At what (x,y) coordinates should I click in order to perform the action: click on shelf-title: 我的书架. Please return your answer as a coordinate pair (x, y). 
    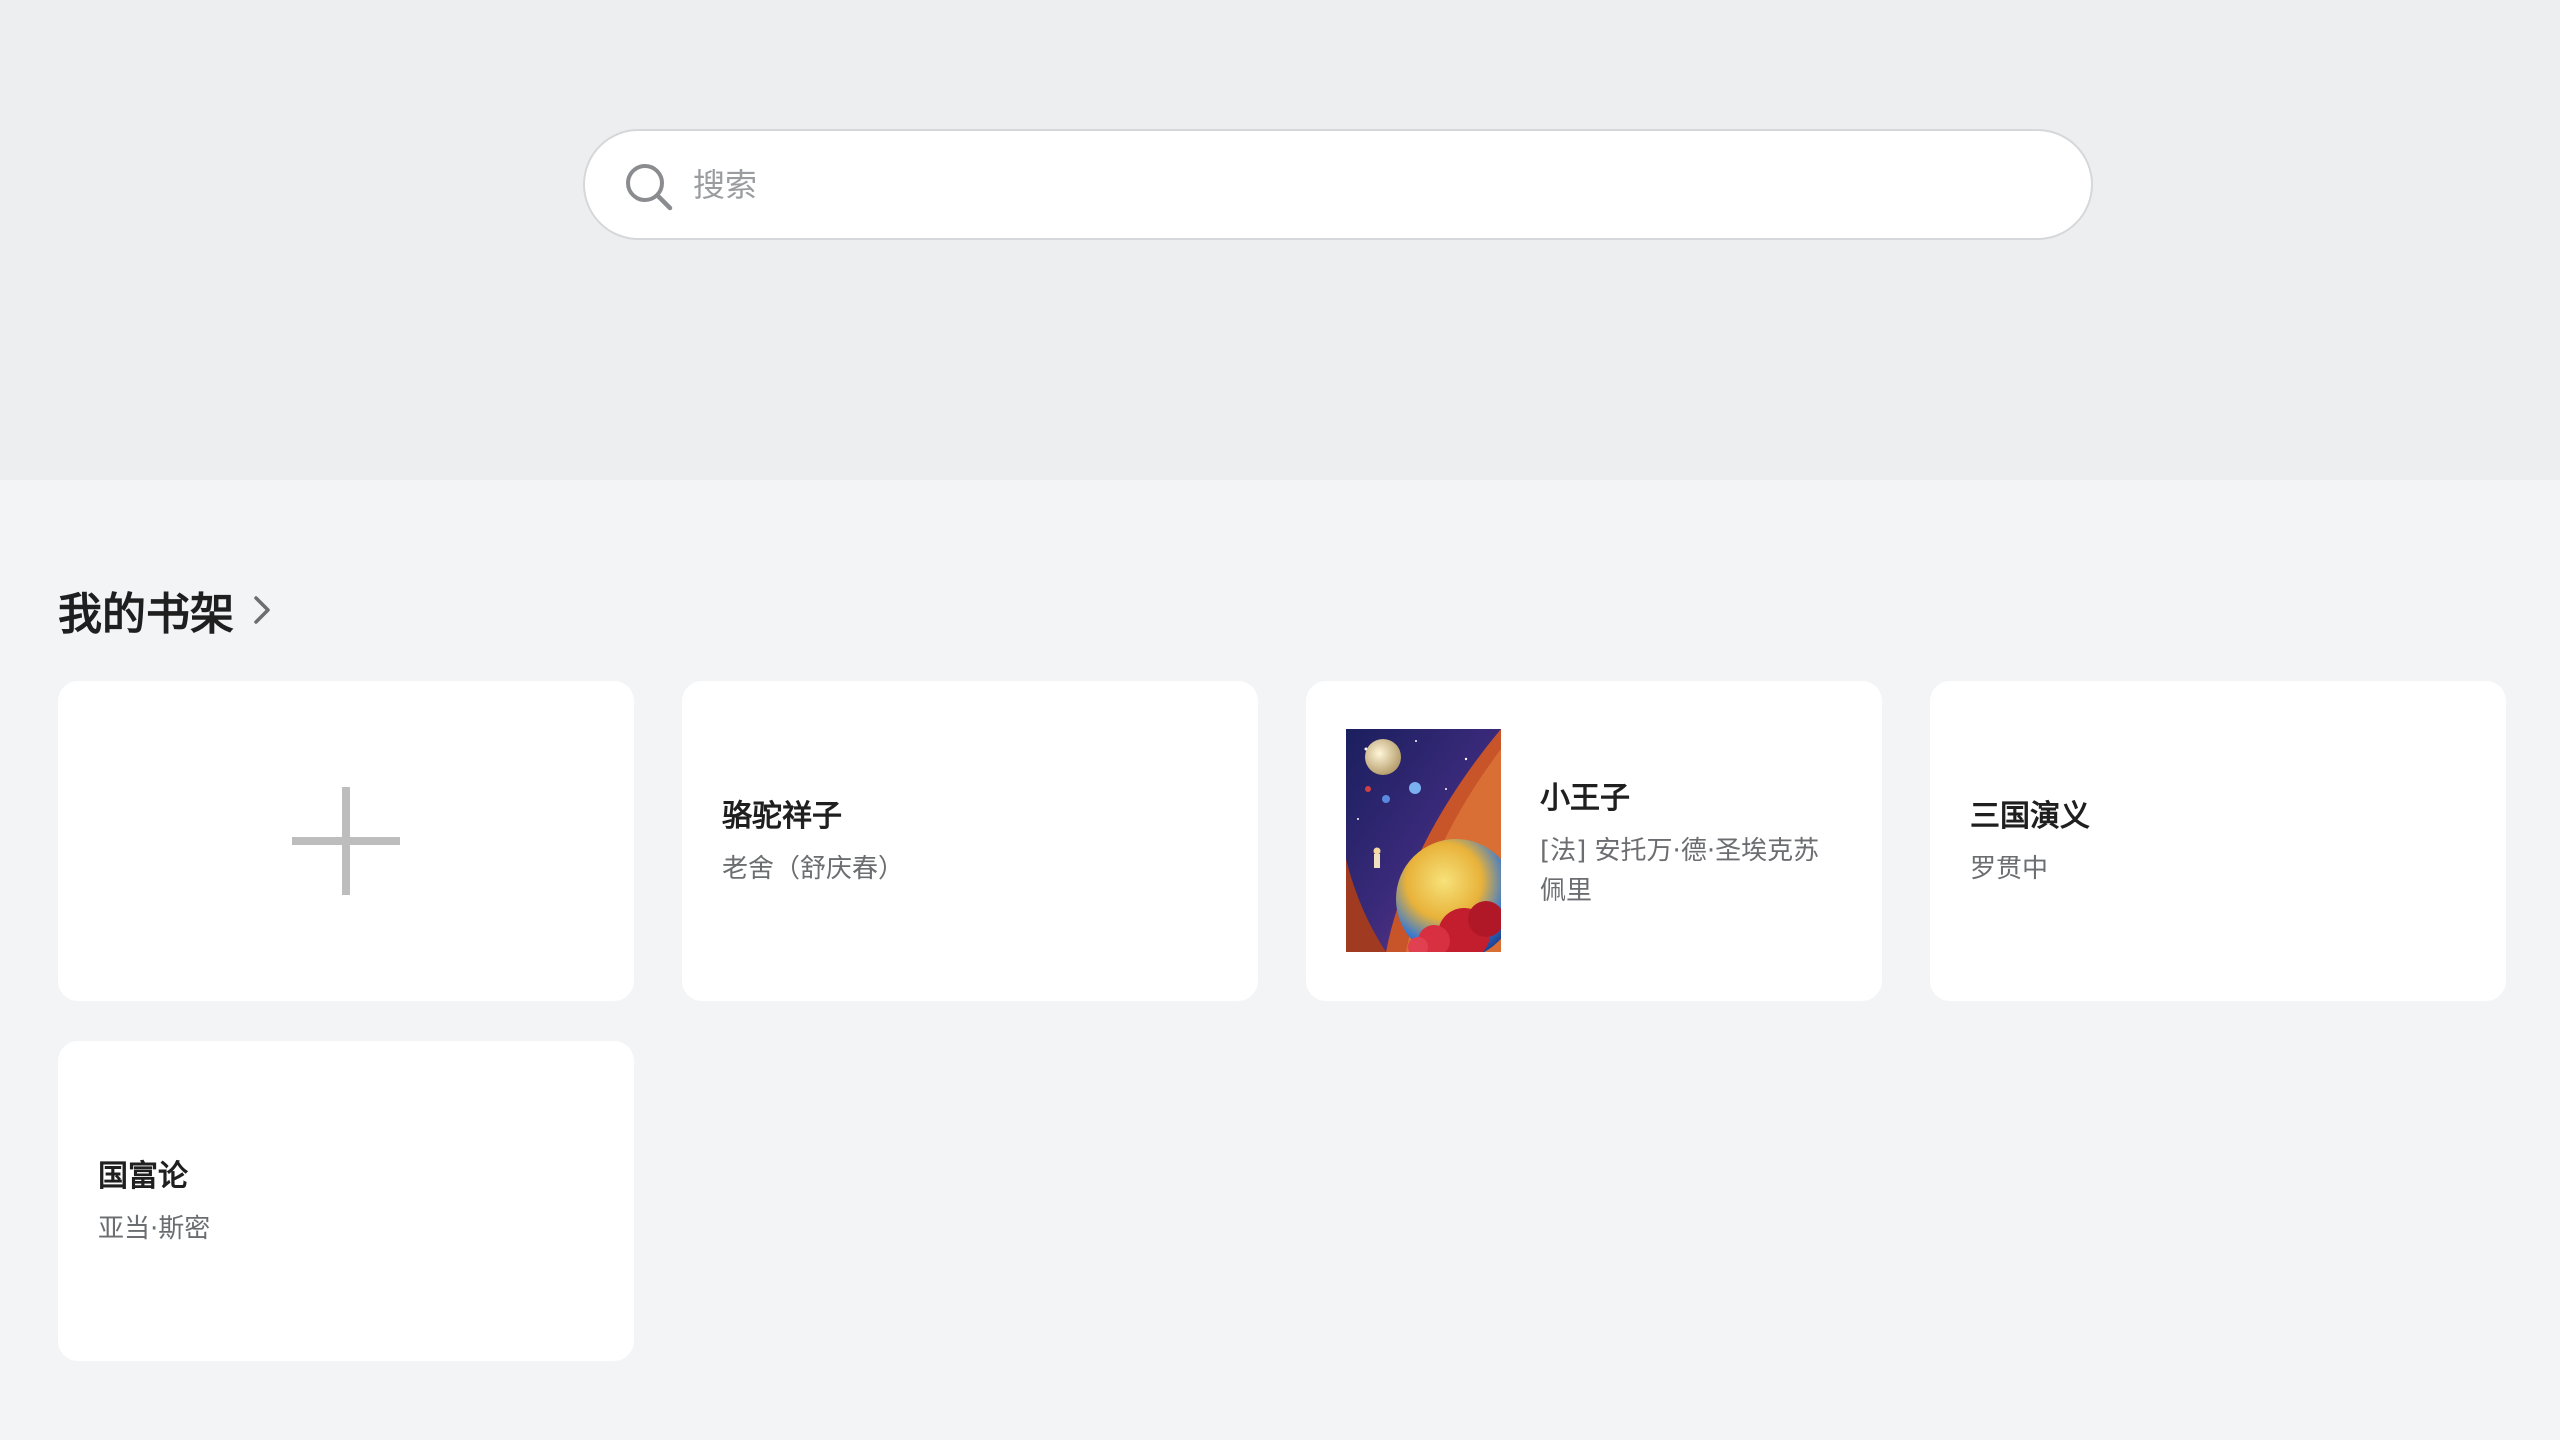
    Looking at the image, I should click on (146, 614).